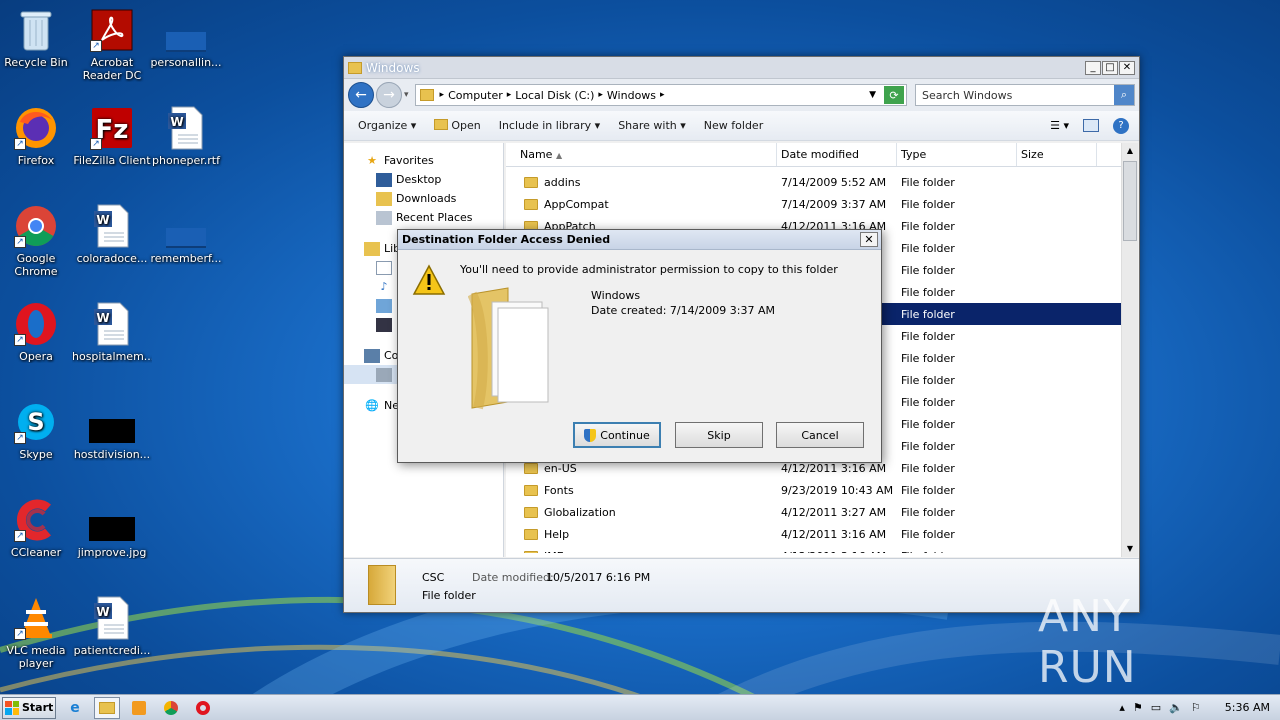 This screenshot has width=1280, height=720. I want to click on window-titlebar: Windows _ □ ✕, so click(741, 68).